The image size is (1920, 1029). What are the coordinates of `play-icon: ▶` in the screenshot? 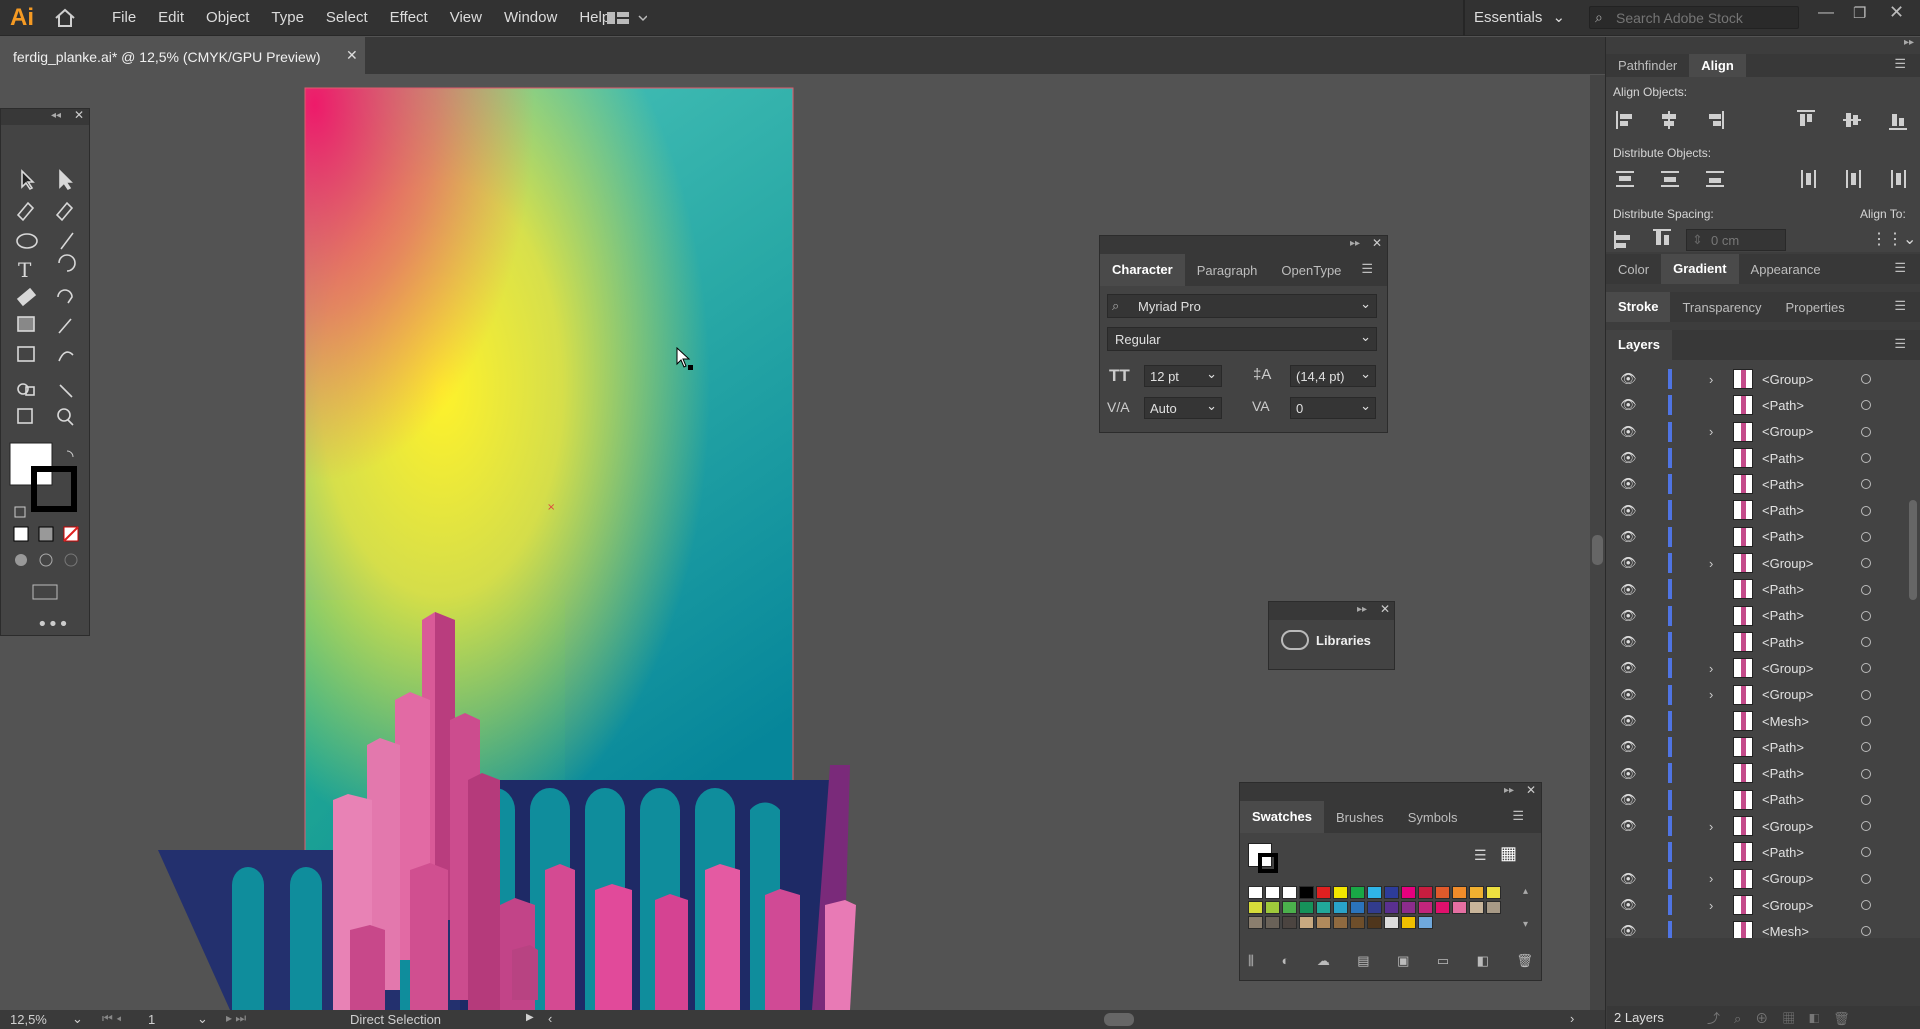 It's located at (530, 1017).